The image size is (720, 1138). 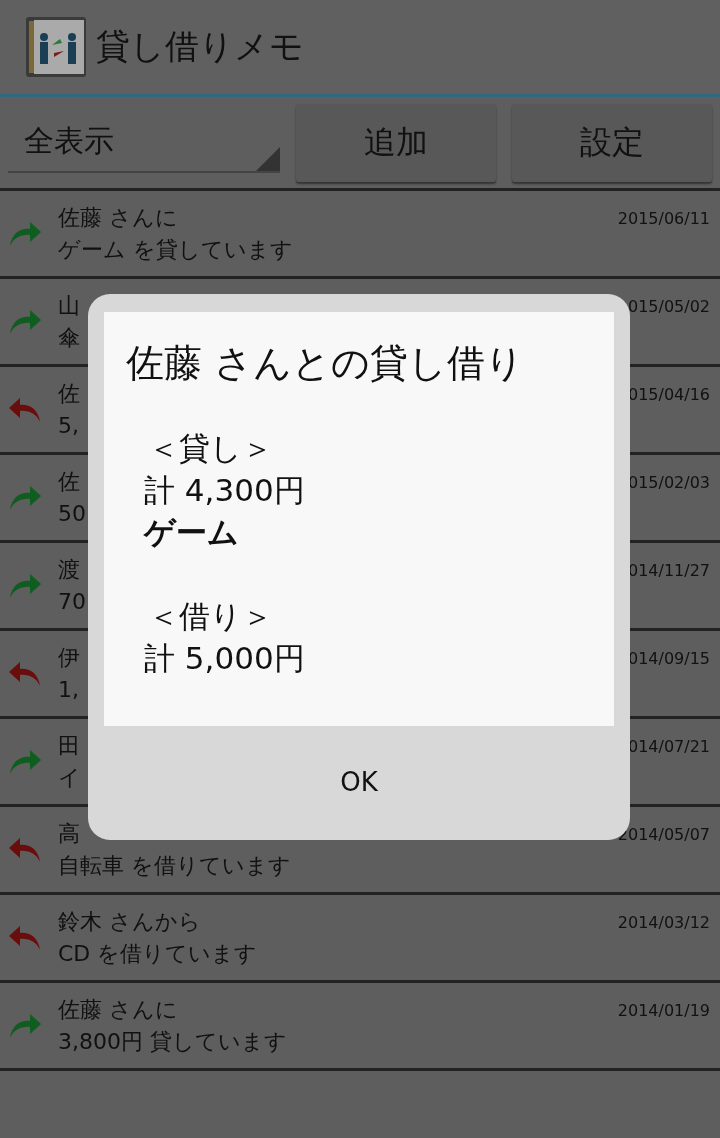 What do you see at coordinates (668, 658) in the screenshot?
I see `date-text: 014/09/15` at bounding box center [668, 658].